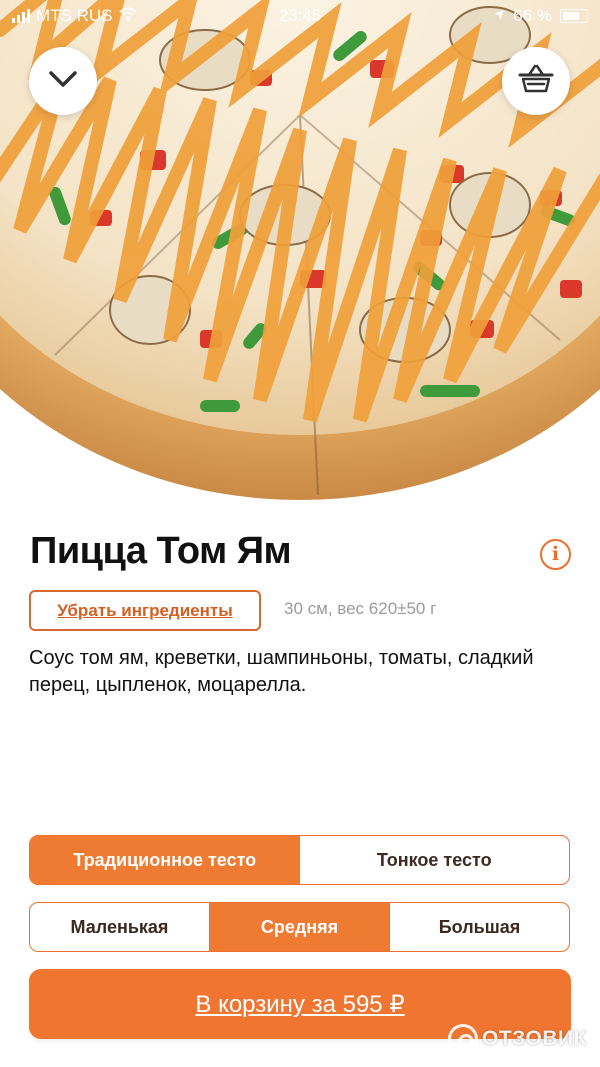  I want to click on location-icon, so click(499, 16).